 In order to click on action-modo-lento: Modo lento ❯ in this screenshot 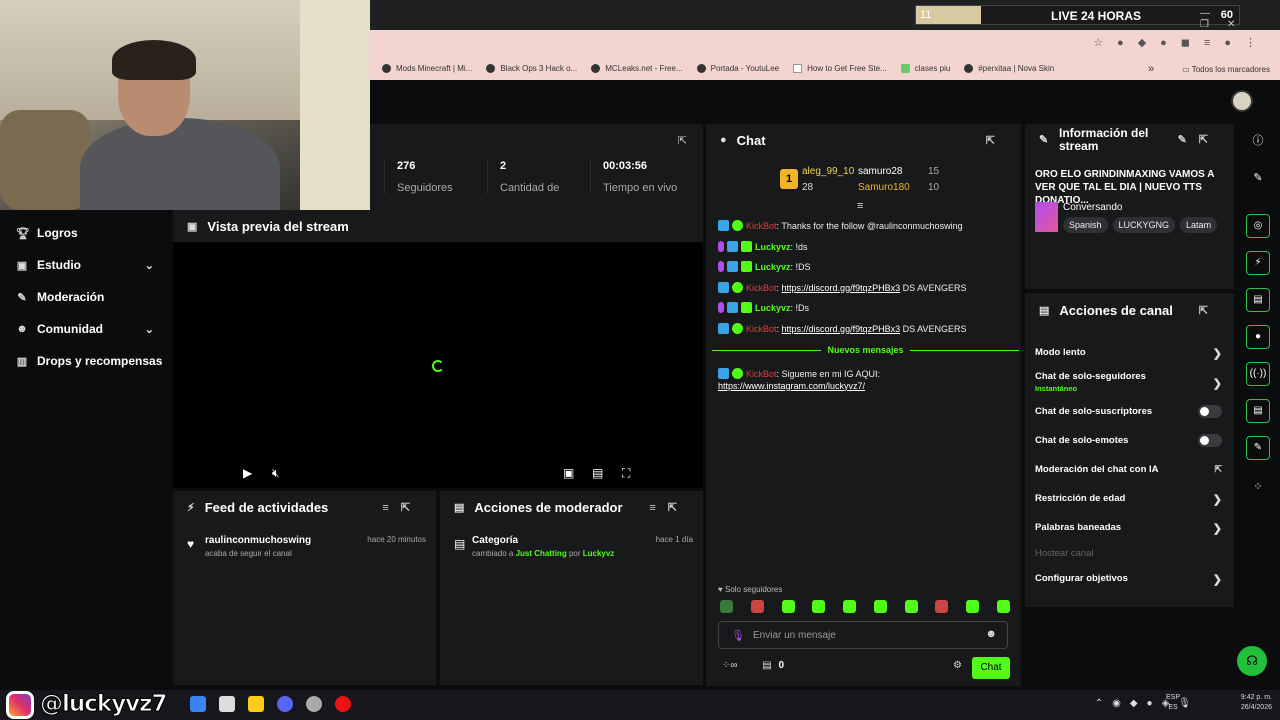, I will do `click(1128, 353)`.